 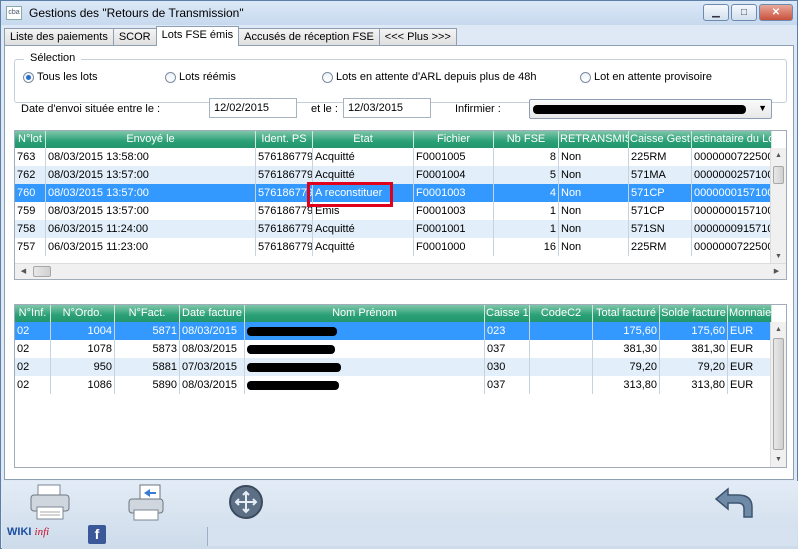 I want to click on col-header: Solde facture, so click(x=694, y=313).